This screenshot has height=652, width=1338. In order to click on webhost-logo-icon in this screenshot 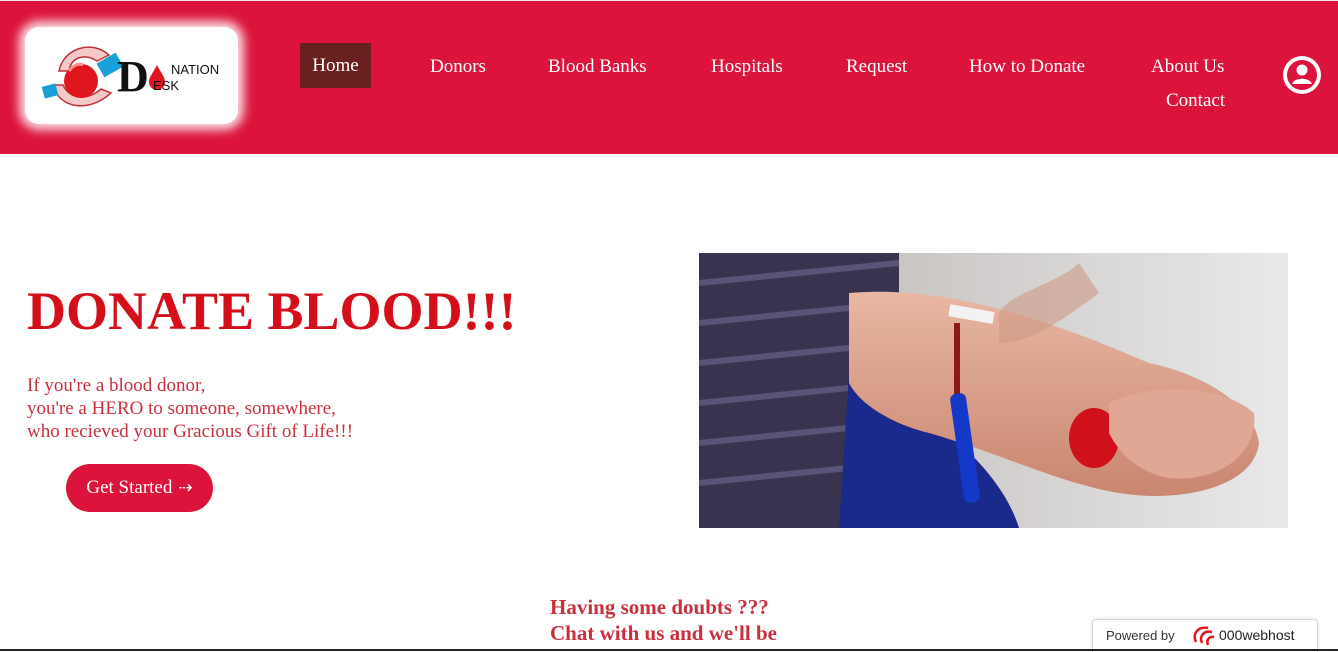, I will do `click(1204, 636)`.